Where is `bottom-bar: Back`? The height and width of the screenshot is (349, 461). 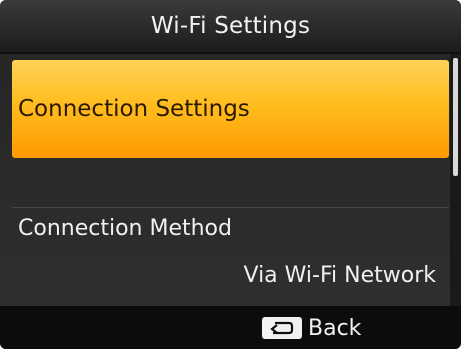
bottom-bar: Back is located at coordinates (230, 327).